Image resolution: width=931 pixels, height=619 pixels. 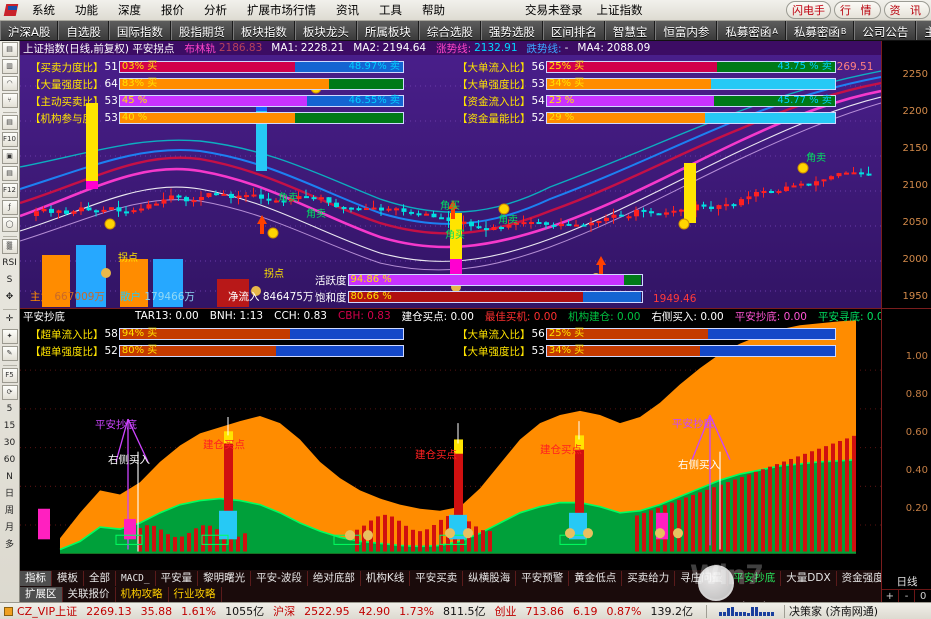 I want to click on menu-item-6: 资讯, so click(x=347, y=10).